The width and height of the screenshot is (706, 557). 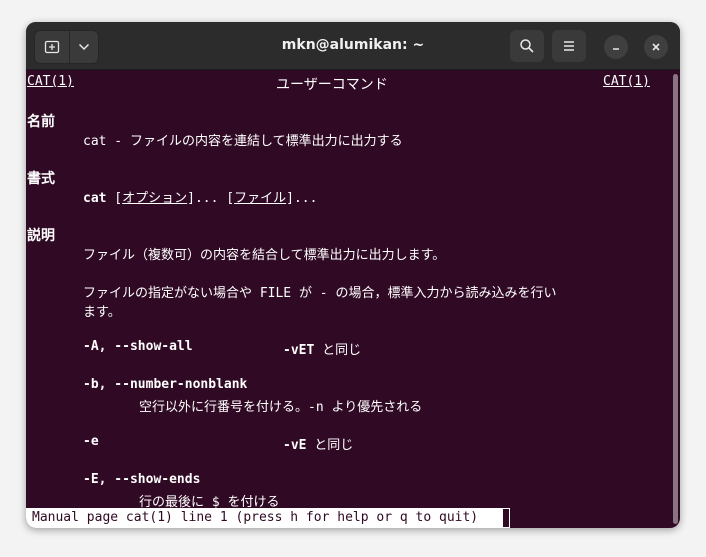 I want to click on option-e-eq: -vE, so click(x=295, y=445).